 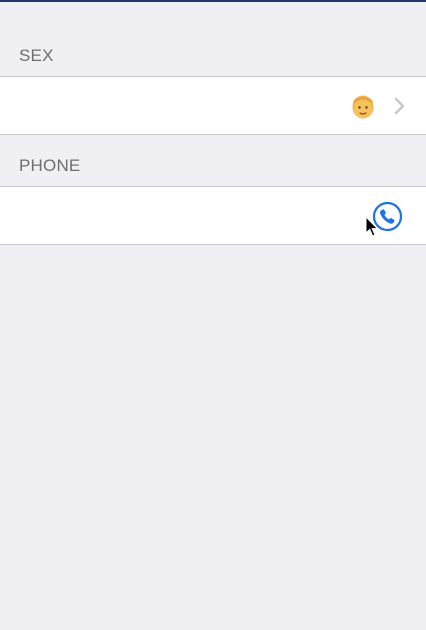 I want to click on sex-cell, so click(x=213, y=105).